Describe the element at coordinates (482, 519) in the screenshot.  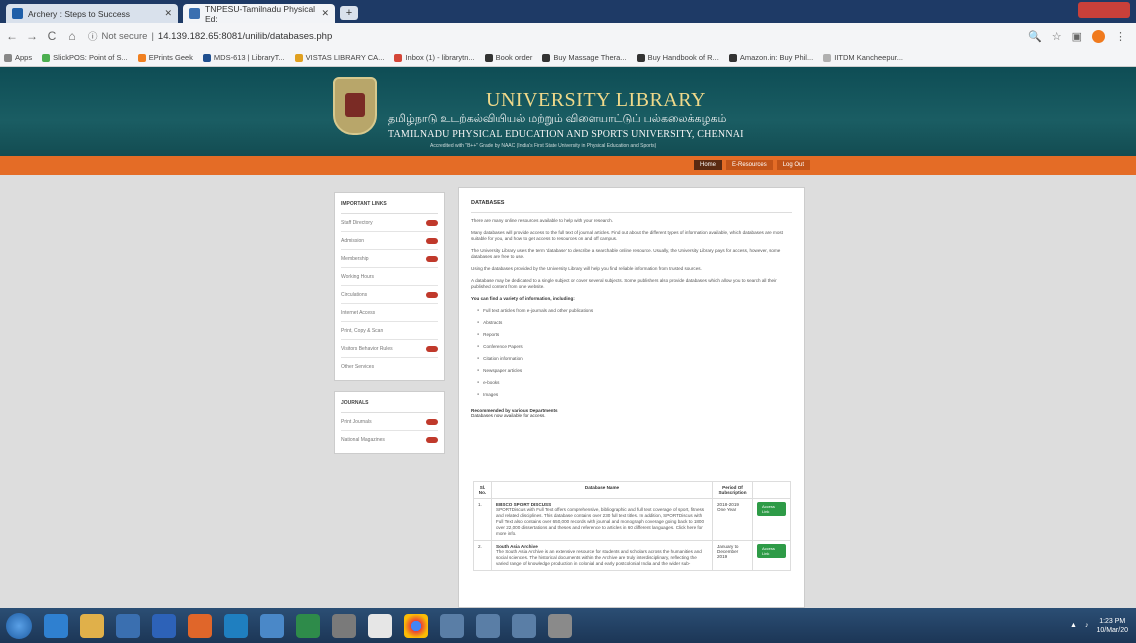
I see `cell-sl: 1.` at that location.